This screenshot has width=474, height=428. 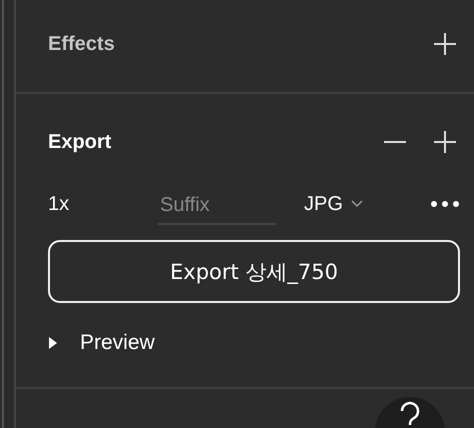 I want to click on remove-icon, so click(x=395, y=142).